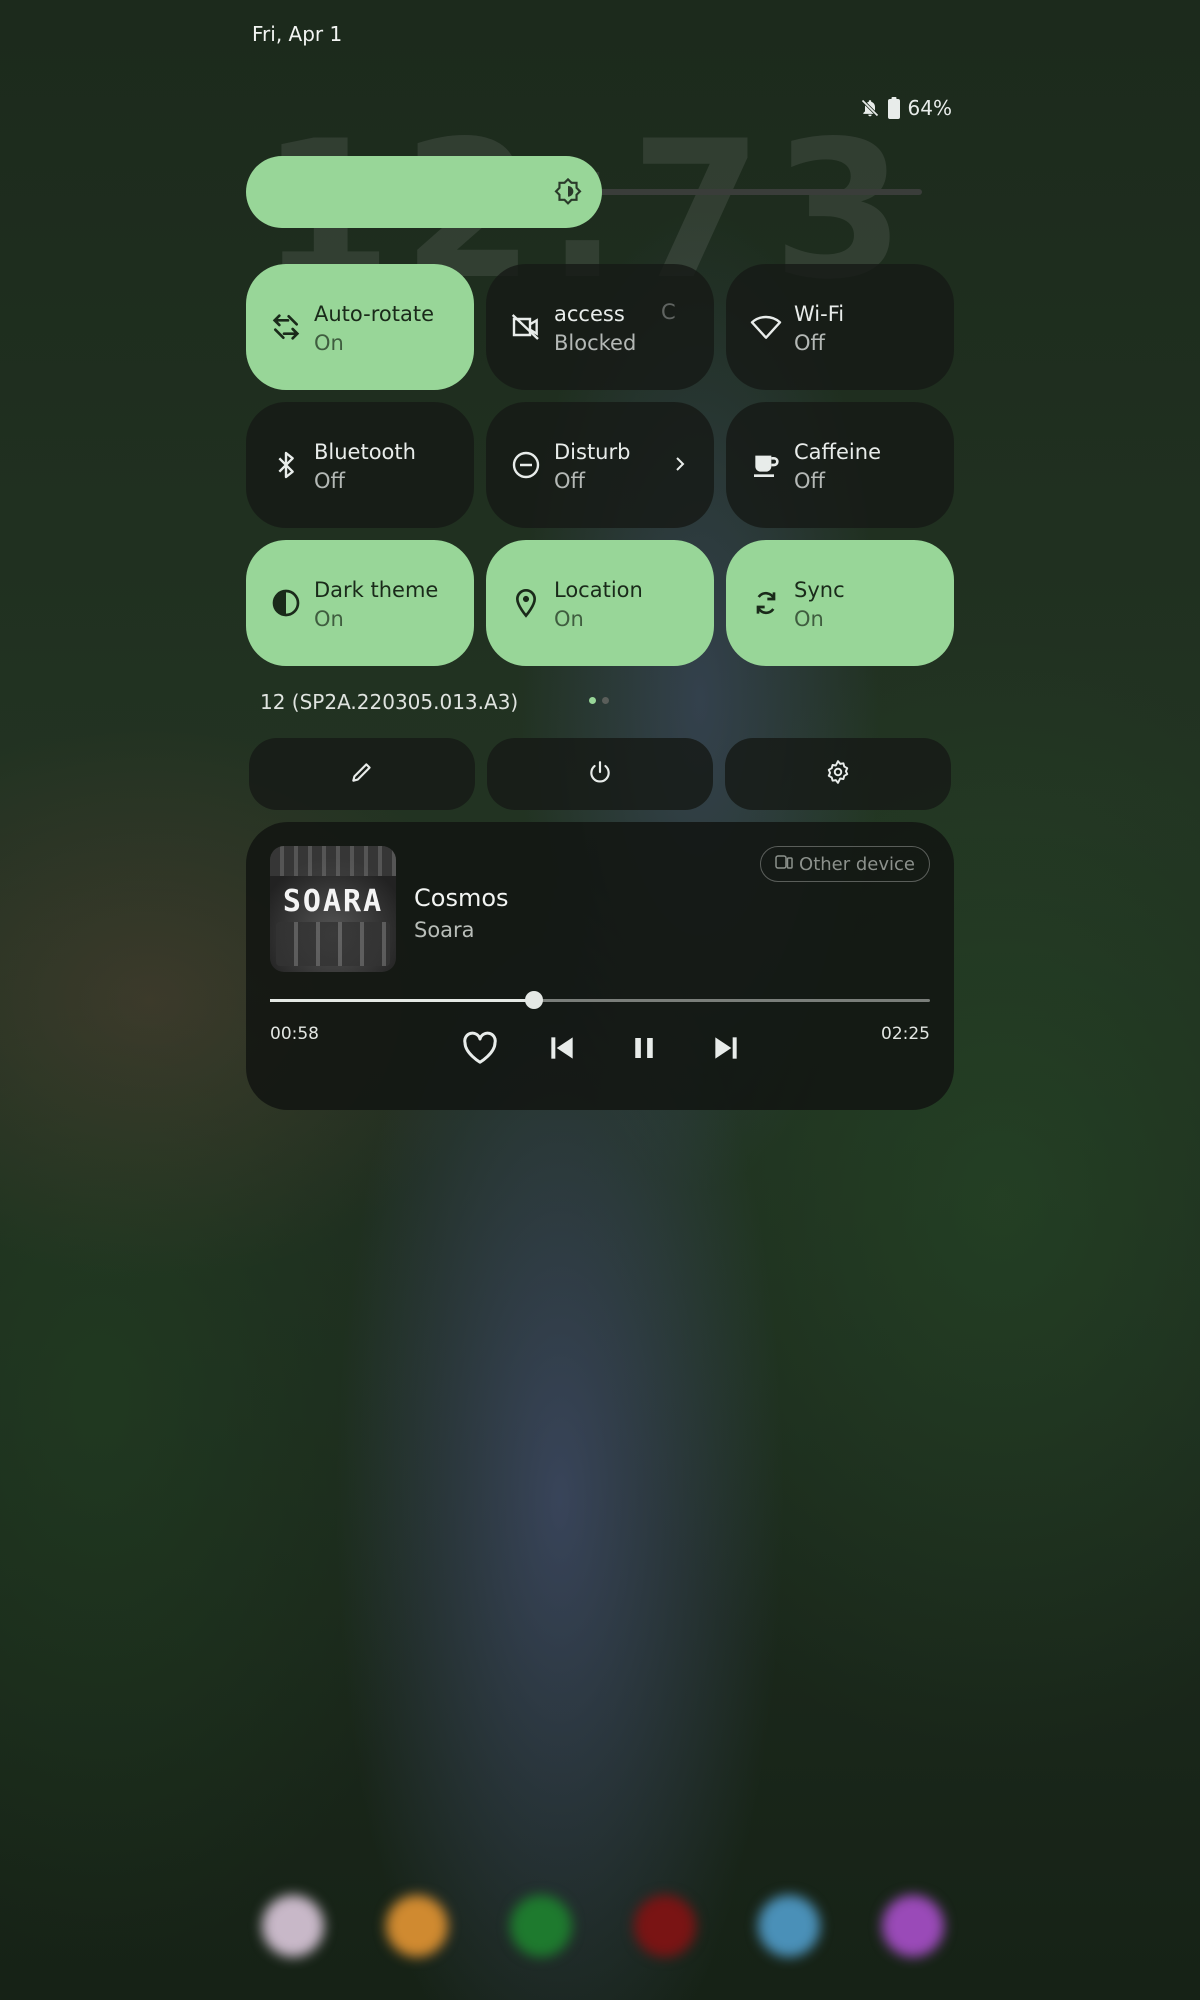 Image resolution: width=1200 pixels, height=2000 pixels. Describe the element at coordinates (333, 861) in the screenshot. I see `album-art-crowd` at that location.